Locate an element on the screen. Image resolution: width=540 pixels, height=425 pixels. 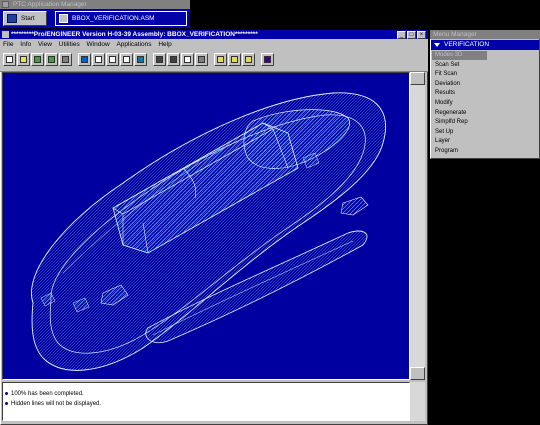
open-icon is located at coordinates (23, 59).